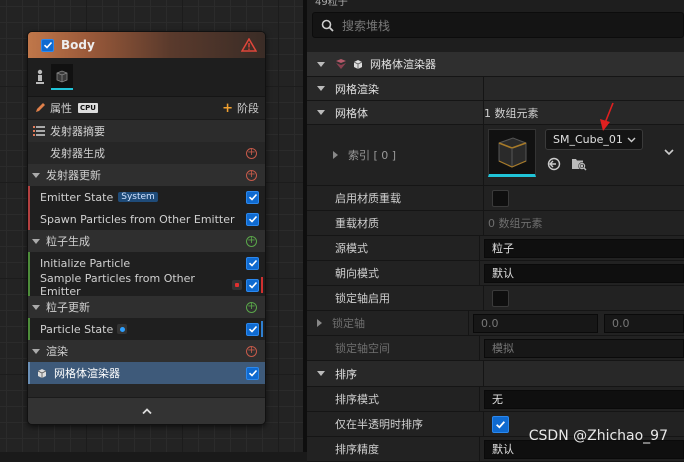  What do you see at coordinates (500, 298) in the screenshot?
I see `locked-axis-enable-checkbox` at bounding box center [500, 298].